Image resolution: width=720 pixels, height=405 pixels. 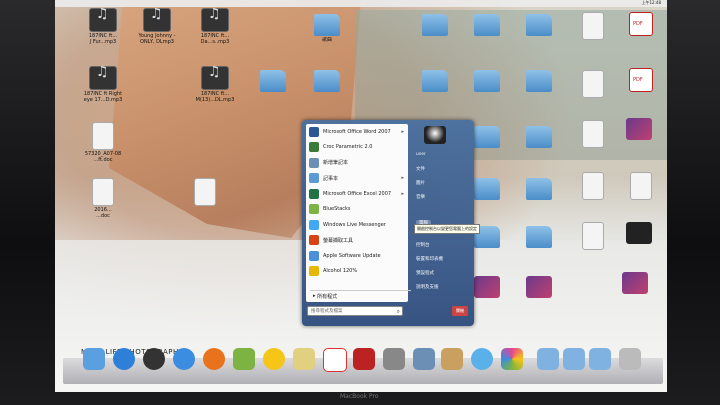 I want to click on start-menu-places: user 文件 圖片 音樂 電腦 控制台 裝置和印表機 預設程式 說明及支援, so click(x=441, y=213).